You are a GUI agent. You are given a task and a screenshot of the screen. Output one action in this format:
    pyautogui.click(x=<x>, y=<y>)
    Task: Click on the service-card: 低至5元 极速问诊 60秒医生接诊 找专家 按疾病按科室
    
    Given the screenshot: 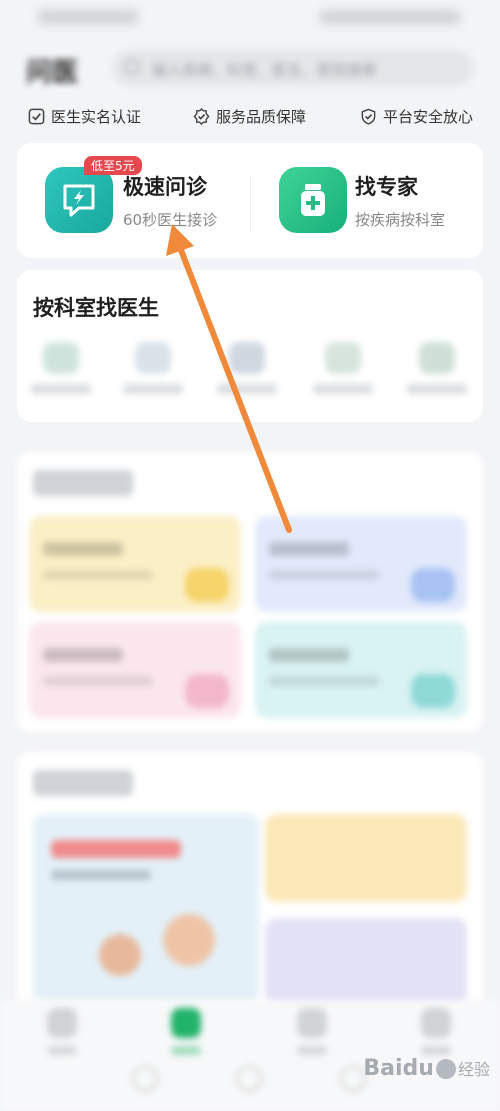 What is the action you would take?
    pyautogui.click(x=250, y=200)
    